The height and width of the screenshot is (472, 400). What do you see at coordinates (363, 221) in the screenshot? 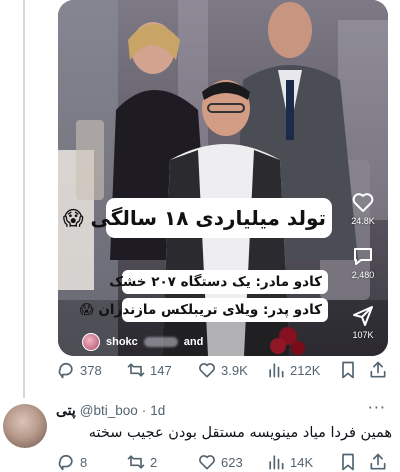
I see `video-like-count: 24.8K` at bounding box center [363, 221].